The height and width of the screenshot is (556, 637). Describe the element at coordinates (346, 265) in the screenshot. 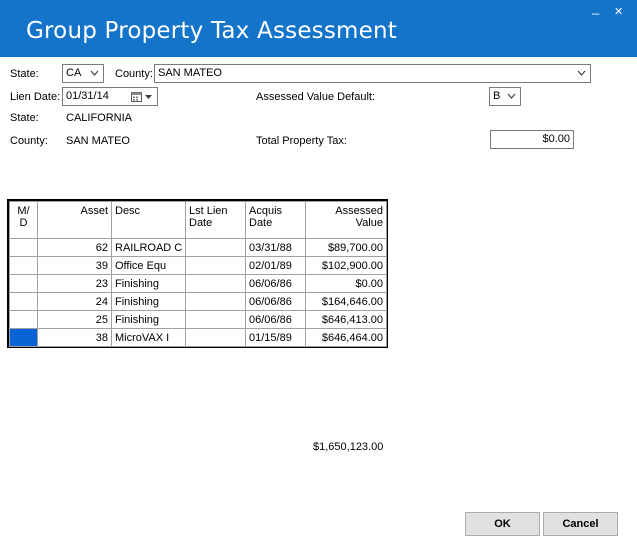

I see `cell-assessed-value: $102,900.00` at that location.